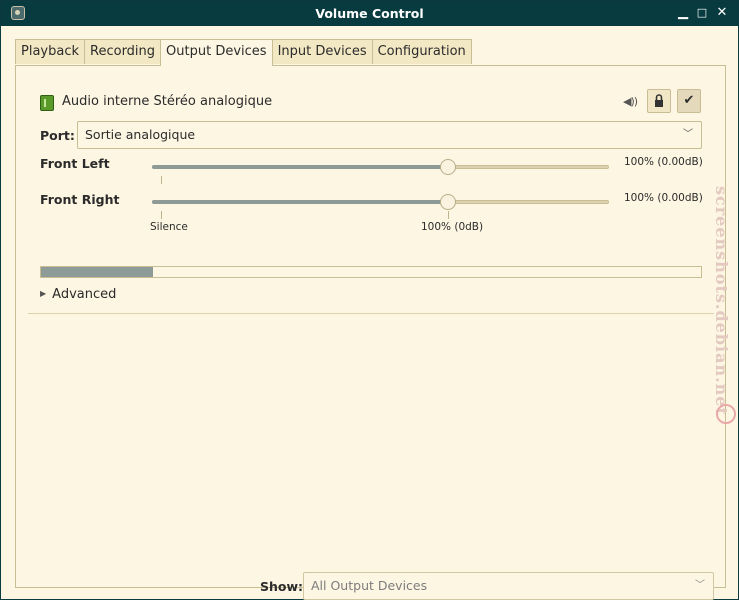 This screenshot has height=600, width=739. I want to click on tab-playback: Playback, so click(50, 51).